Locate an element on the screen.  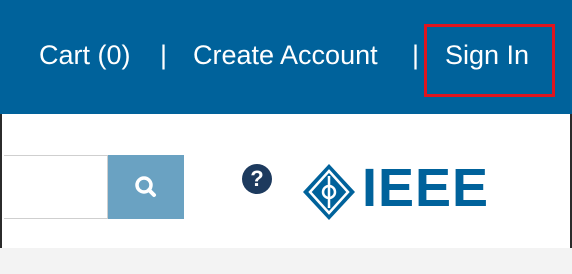
content-band is located at coordinates (286, 261).